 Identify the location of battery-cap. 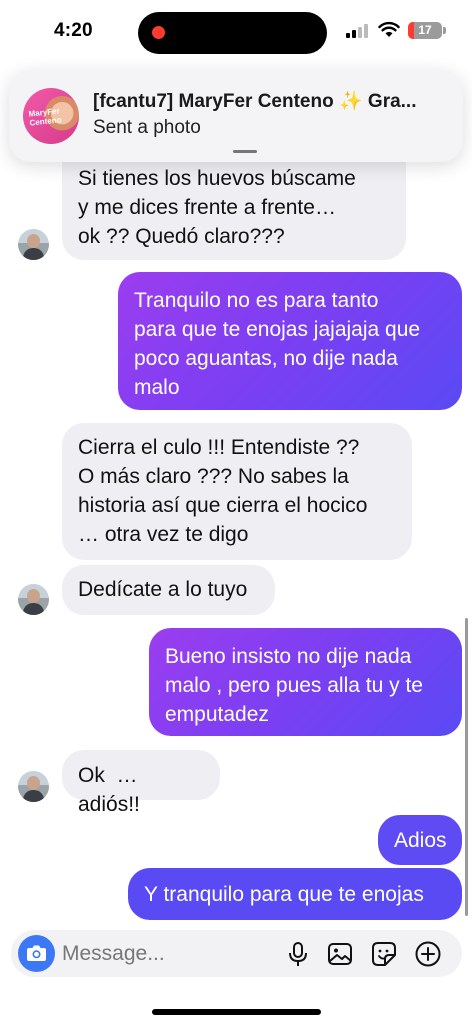
(444, 30).